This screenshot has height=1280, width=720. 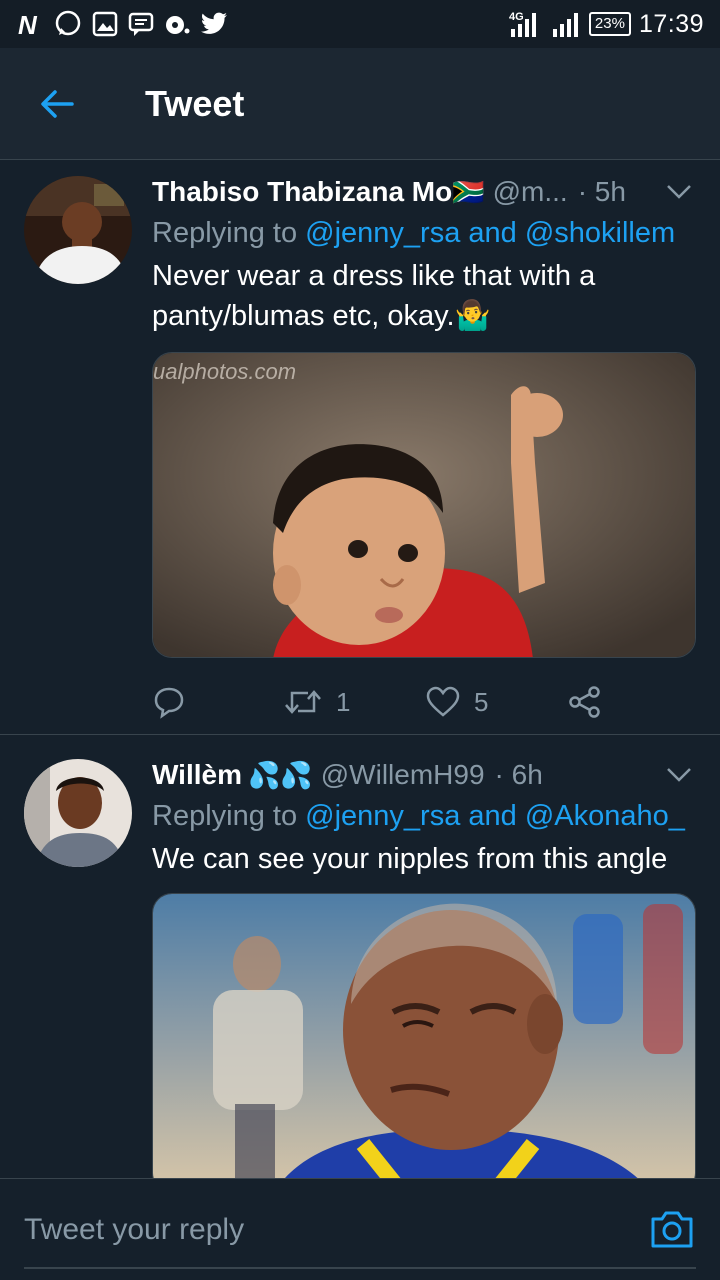 I want to click on reply-bar: Tweet your reply, so click(x=360, y=1229).